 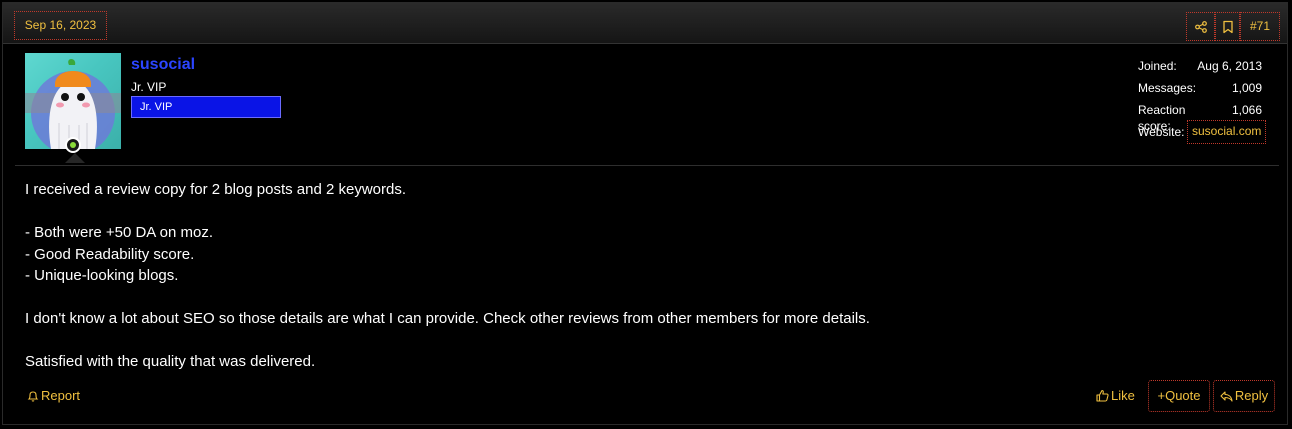 I want to click on quote-button: +Quote, so click(x=1179, y=396).